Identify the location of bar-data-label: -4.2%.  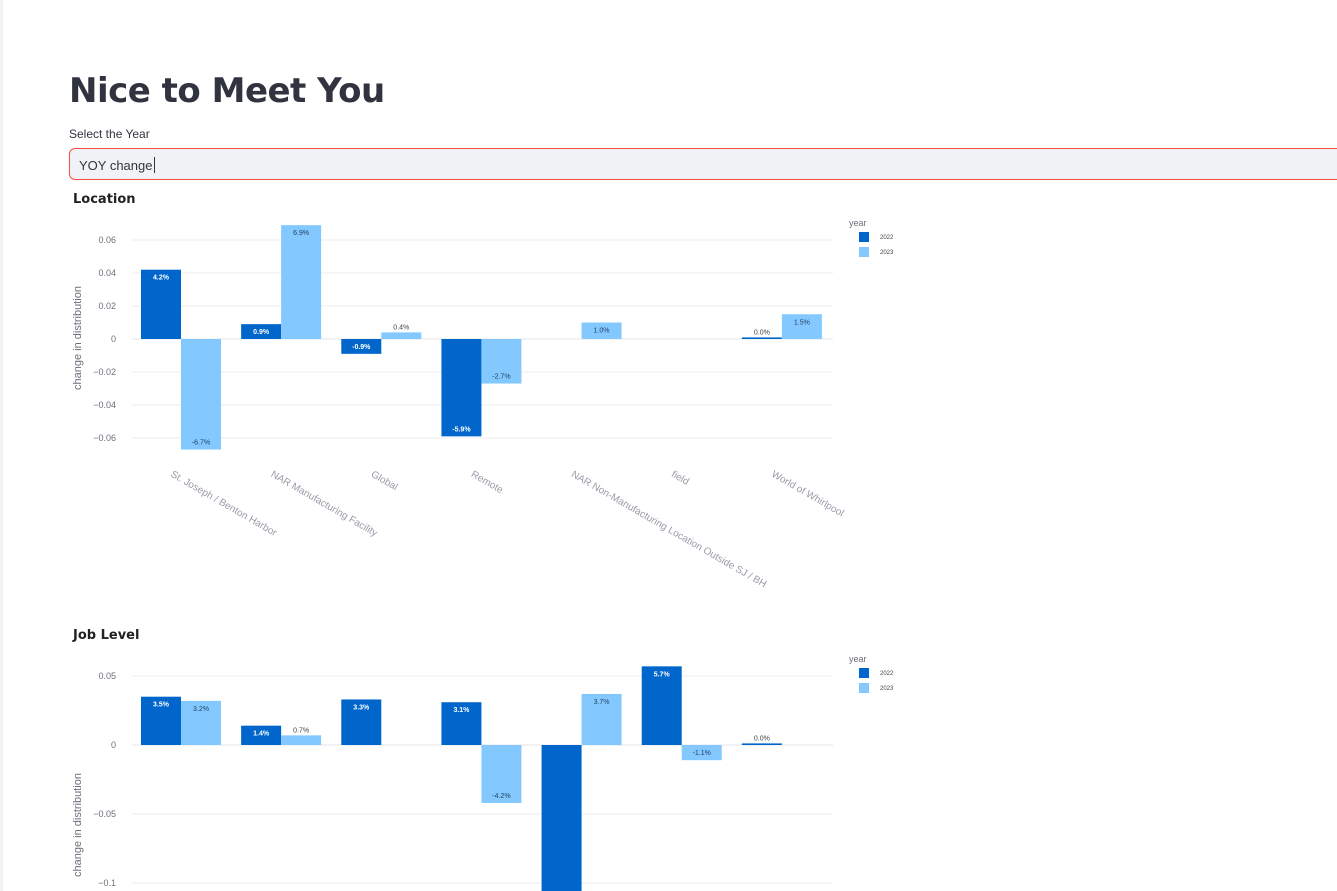
(501, 796).